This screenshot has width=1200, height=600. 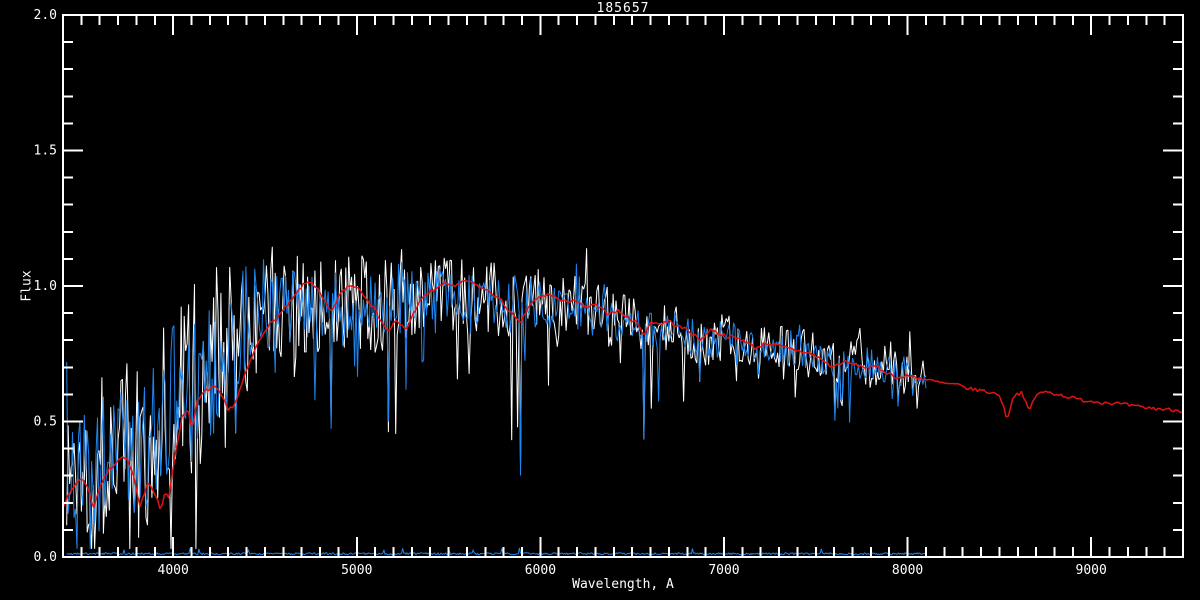 I want to click on y-tick-label: 1.0, so click(x=45, y=286).